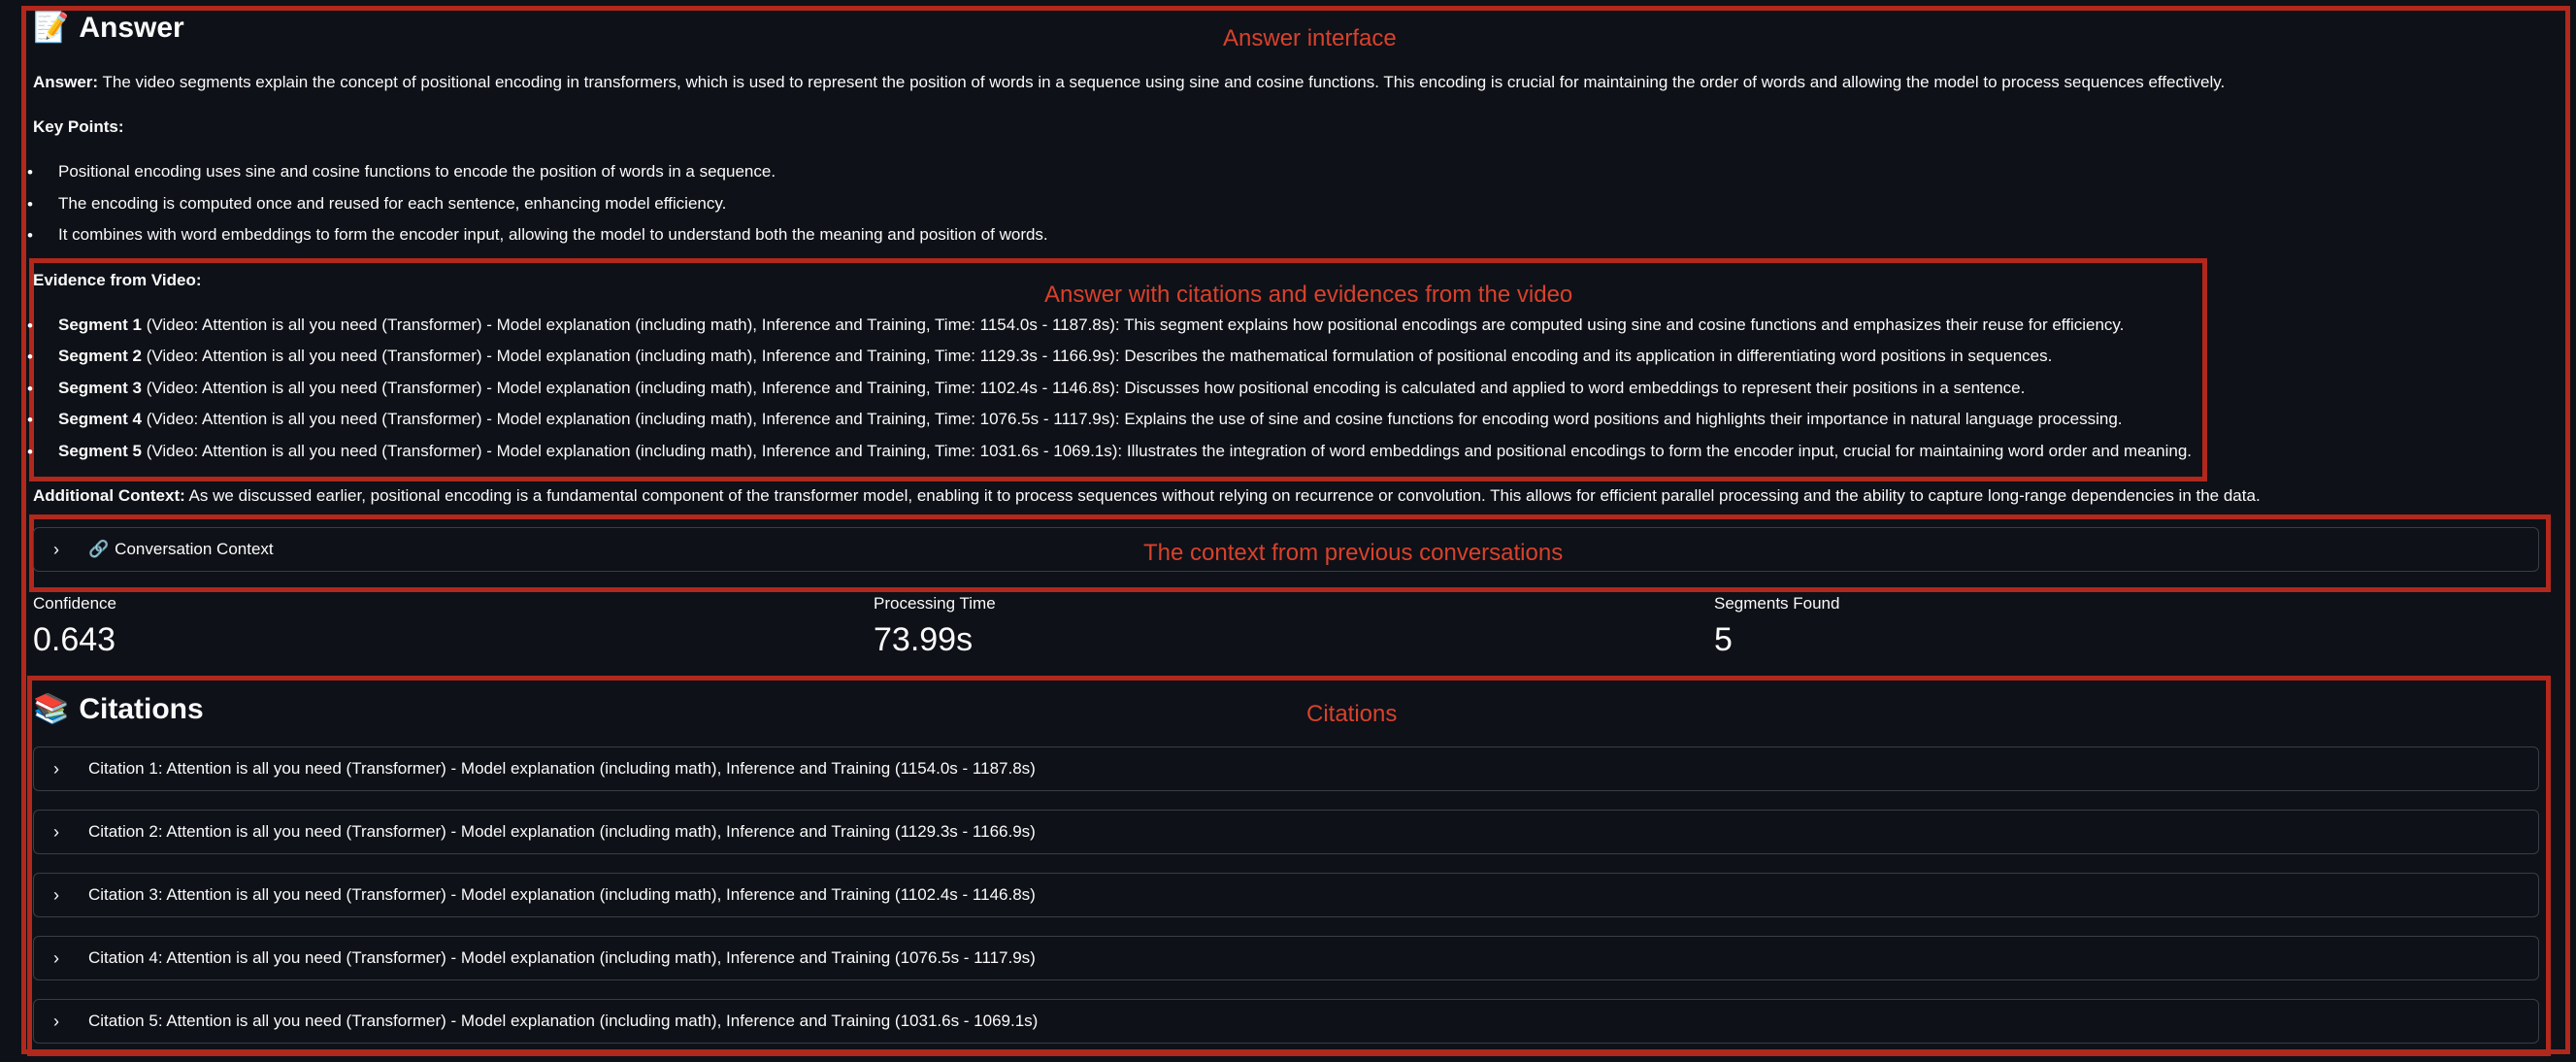 Image resolution: width=2576 pixels, height=1062 pixels. What do you see at coordinates (74, 639) in the screenshot?
I see `confidence-value: 0.643` at bounding box center [74, 639].